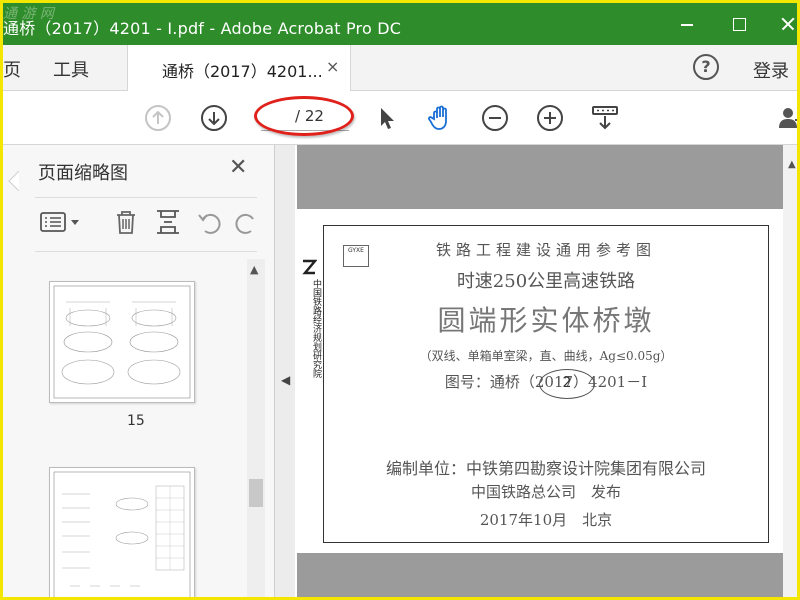 This screenshot has height=600, width=800. I want to click on rotate-left-icon, so click(210, 222).